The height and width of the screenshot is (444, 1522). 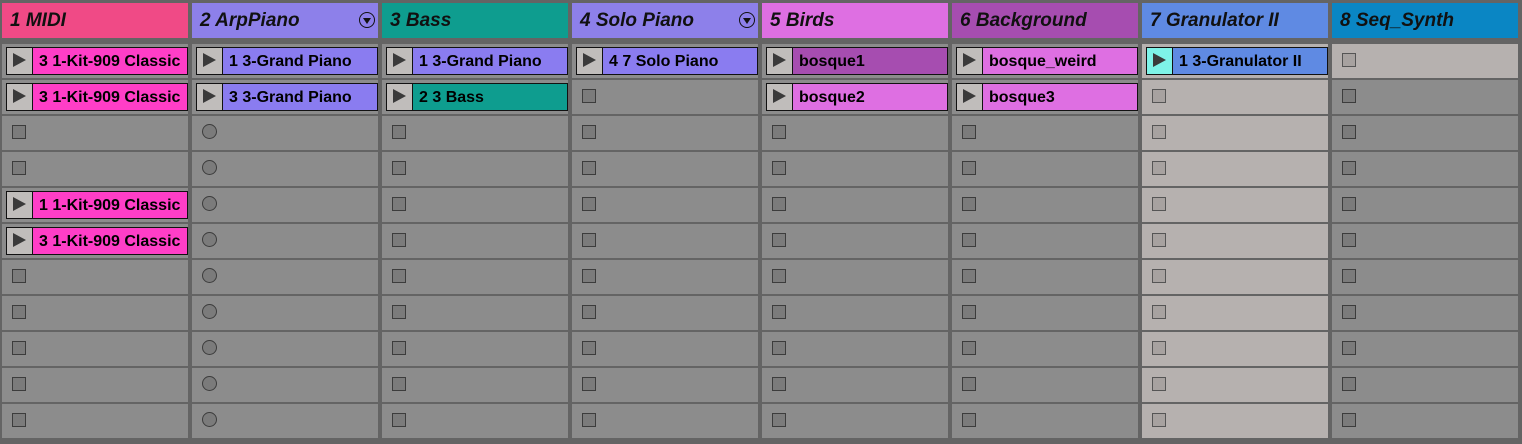 I want to click on clip: bosque1, so click(x=857, y=61).